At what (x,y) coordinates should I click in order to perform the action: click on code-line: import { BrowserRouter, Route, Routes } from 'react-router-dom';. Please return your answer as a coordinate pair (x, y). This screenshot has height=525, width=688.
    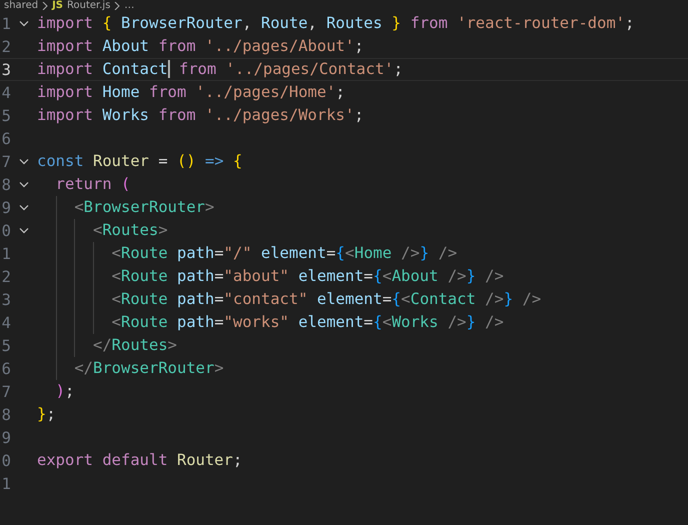
    Looking at the image, I should click on (335, 23).